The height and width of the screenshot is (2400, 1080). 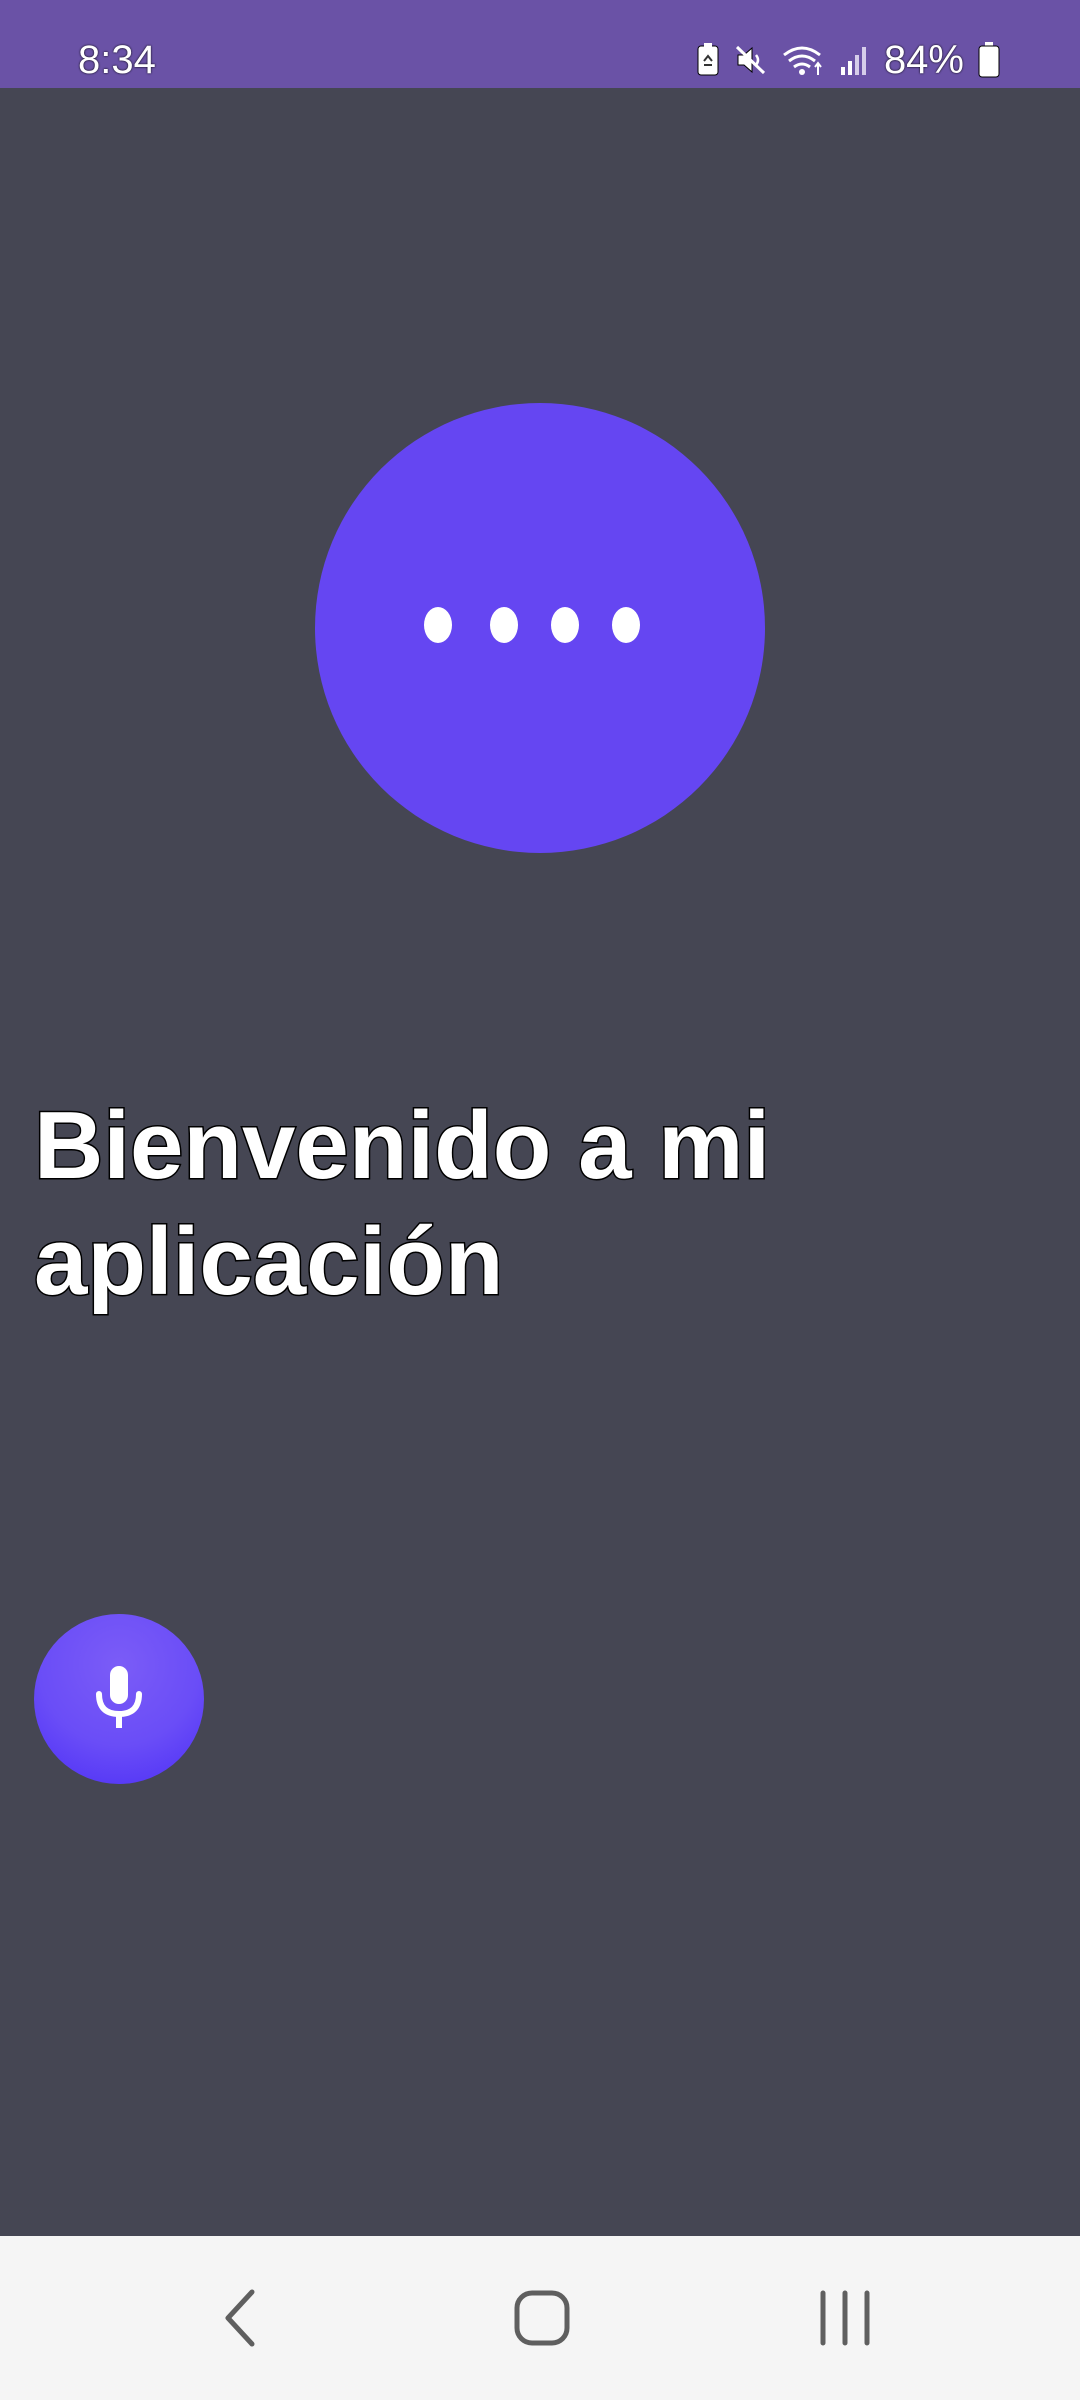 I want to click on recents-button, so click(x=845, y=2318).